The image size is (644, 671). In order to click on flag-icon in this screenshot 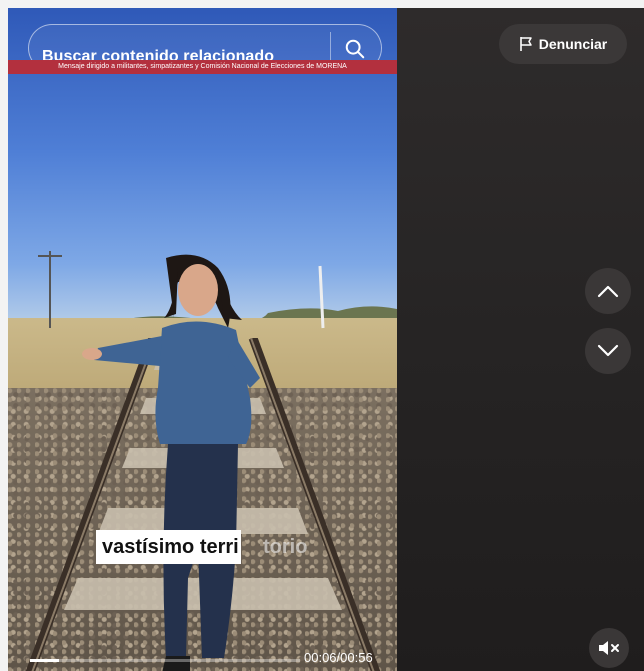, I will do `click(525, 44)`.